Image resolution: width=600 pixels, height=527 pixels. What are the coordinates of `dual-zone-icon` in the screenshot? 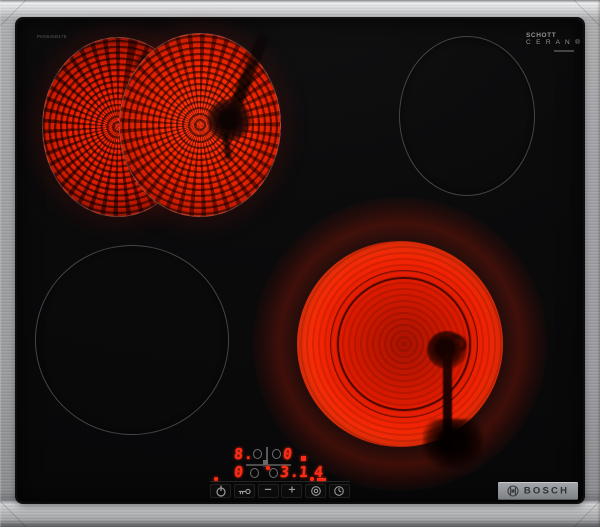 It's located at (315, 491).